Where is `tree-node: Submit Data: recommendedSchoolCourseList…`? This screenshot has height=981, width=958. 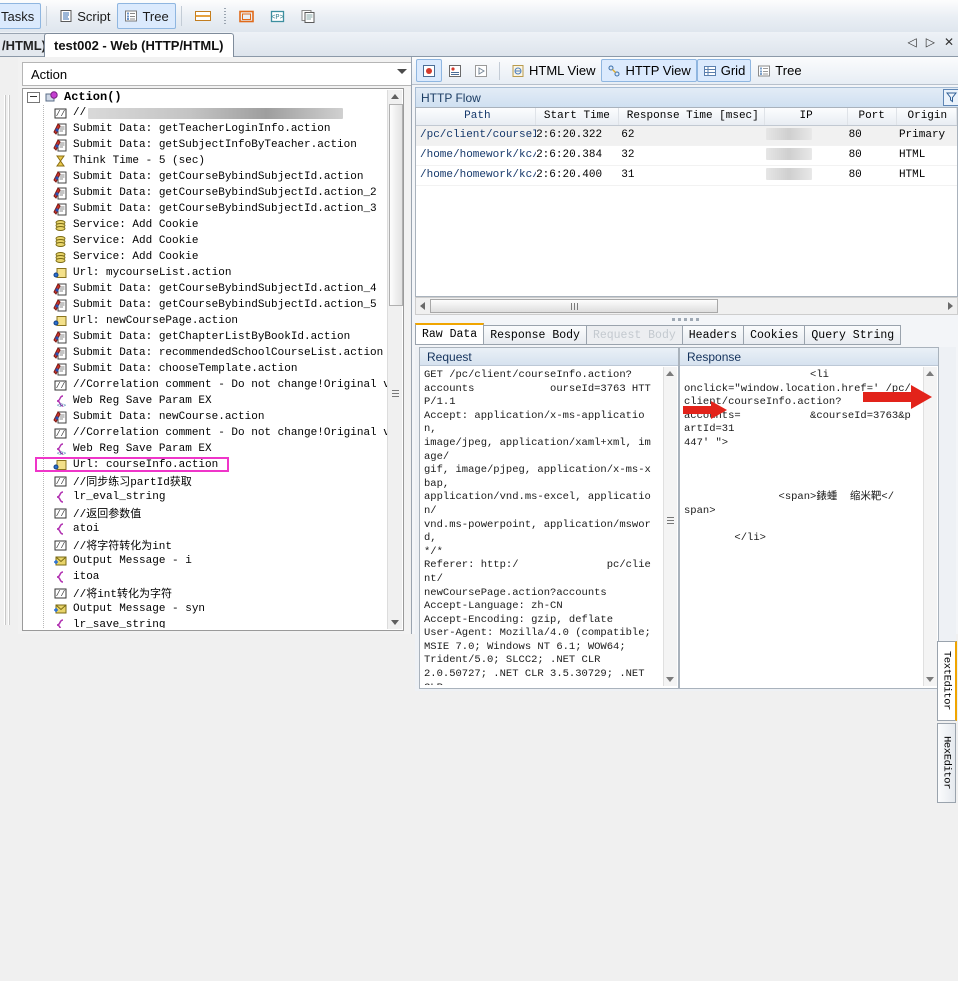
tree-node: Submit Data: recommendedSchoolCourseList… is located at coordinates (205, 353).